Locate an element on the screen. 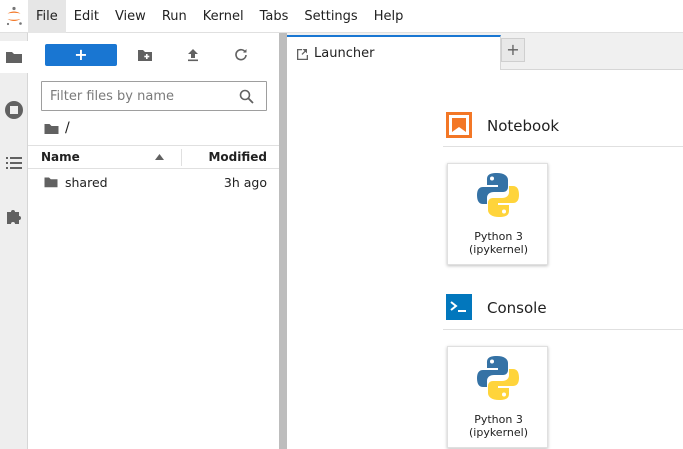 The height and width of the screenshot is (449, 683). name-column-header: Name is located at coordinates (60, 157).